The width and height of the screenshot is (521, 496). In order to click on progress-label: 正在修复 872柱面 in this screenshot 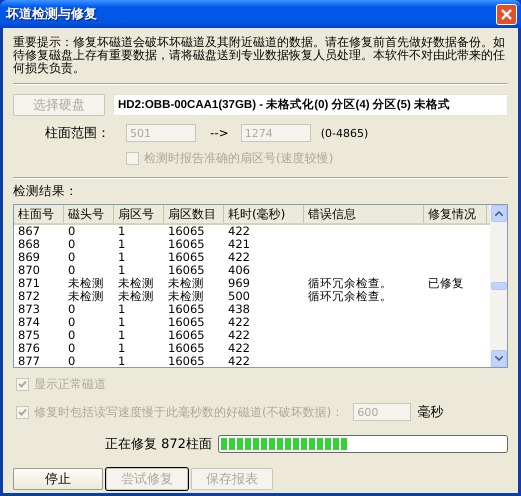, I will do `click(158, 444)`.